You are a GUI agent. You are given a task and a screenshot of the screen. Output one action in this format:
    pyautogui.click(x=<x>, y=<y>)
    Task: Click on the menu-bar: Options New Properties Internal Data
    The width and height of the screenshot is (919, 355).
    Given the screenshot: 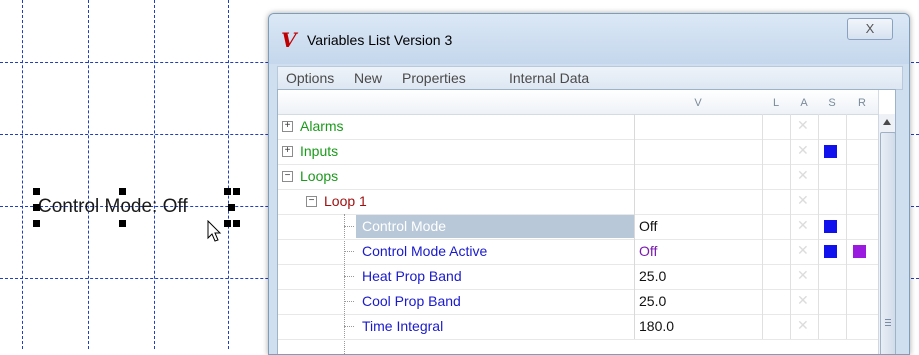 What is the action you would take?
    pyautogui.click(x=590, y=78)
    